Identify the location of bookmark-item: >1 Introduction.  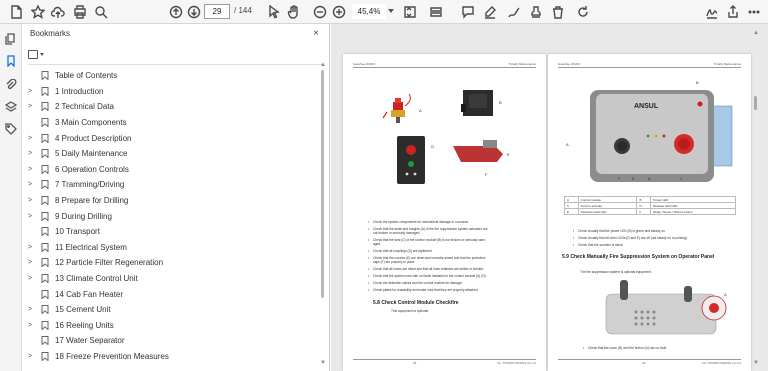
(170, 92).